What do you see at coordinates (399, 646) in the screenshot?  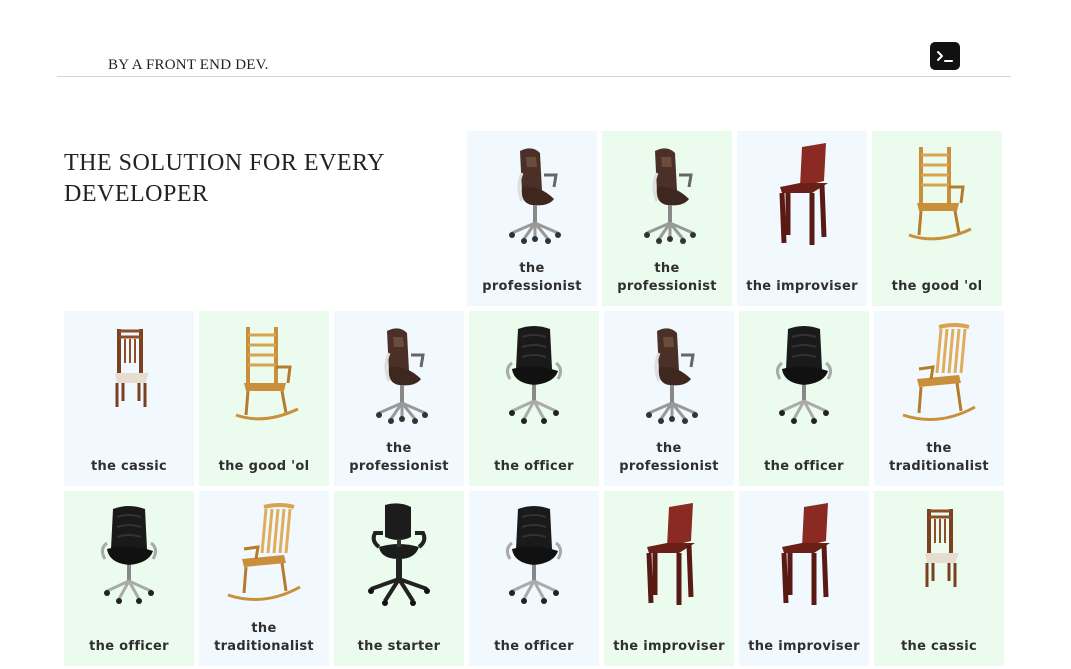 I see `chair-label: the starter` at bounding box center [399, 646].